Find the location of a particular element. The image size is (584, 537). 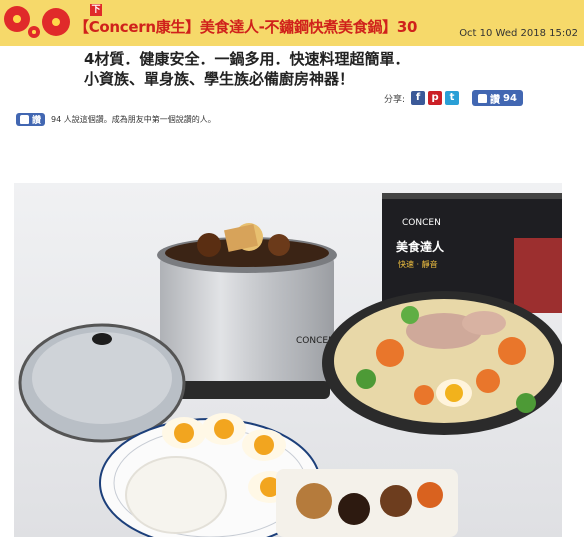

share-label: 分享: is located at coordinates (395, 99).